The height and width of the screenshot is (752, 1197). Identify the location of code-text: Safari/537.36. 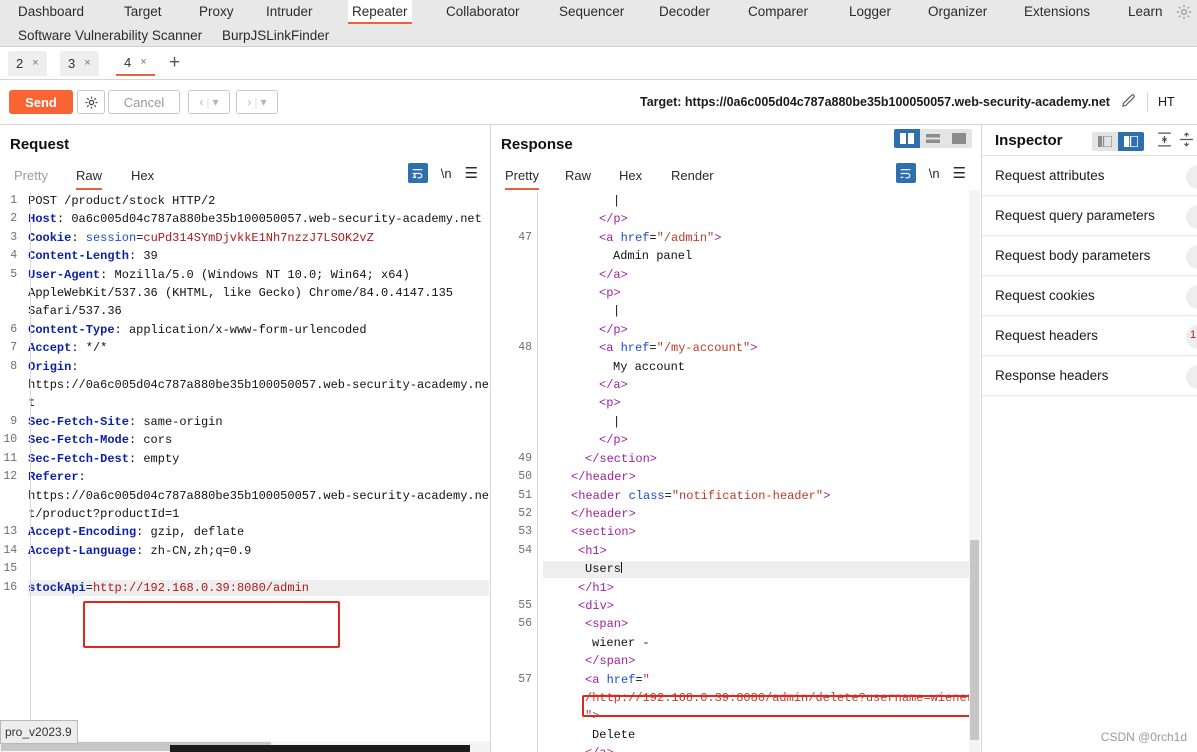
(256, 311).